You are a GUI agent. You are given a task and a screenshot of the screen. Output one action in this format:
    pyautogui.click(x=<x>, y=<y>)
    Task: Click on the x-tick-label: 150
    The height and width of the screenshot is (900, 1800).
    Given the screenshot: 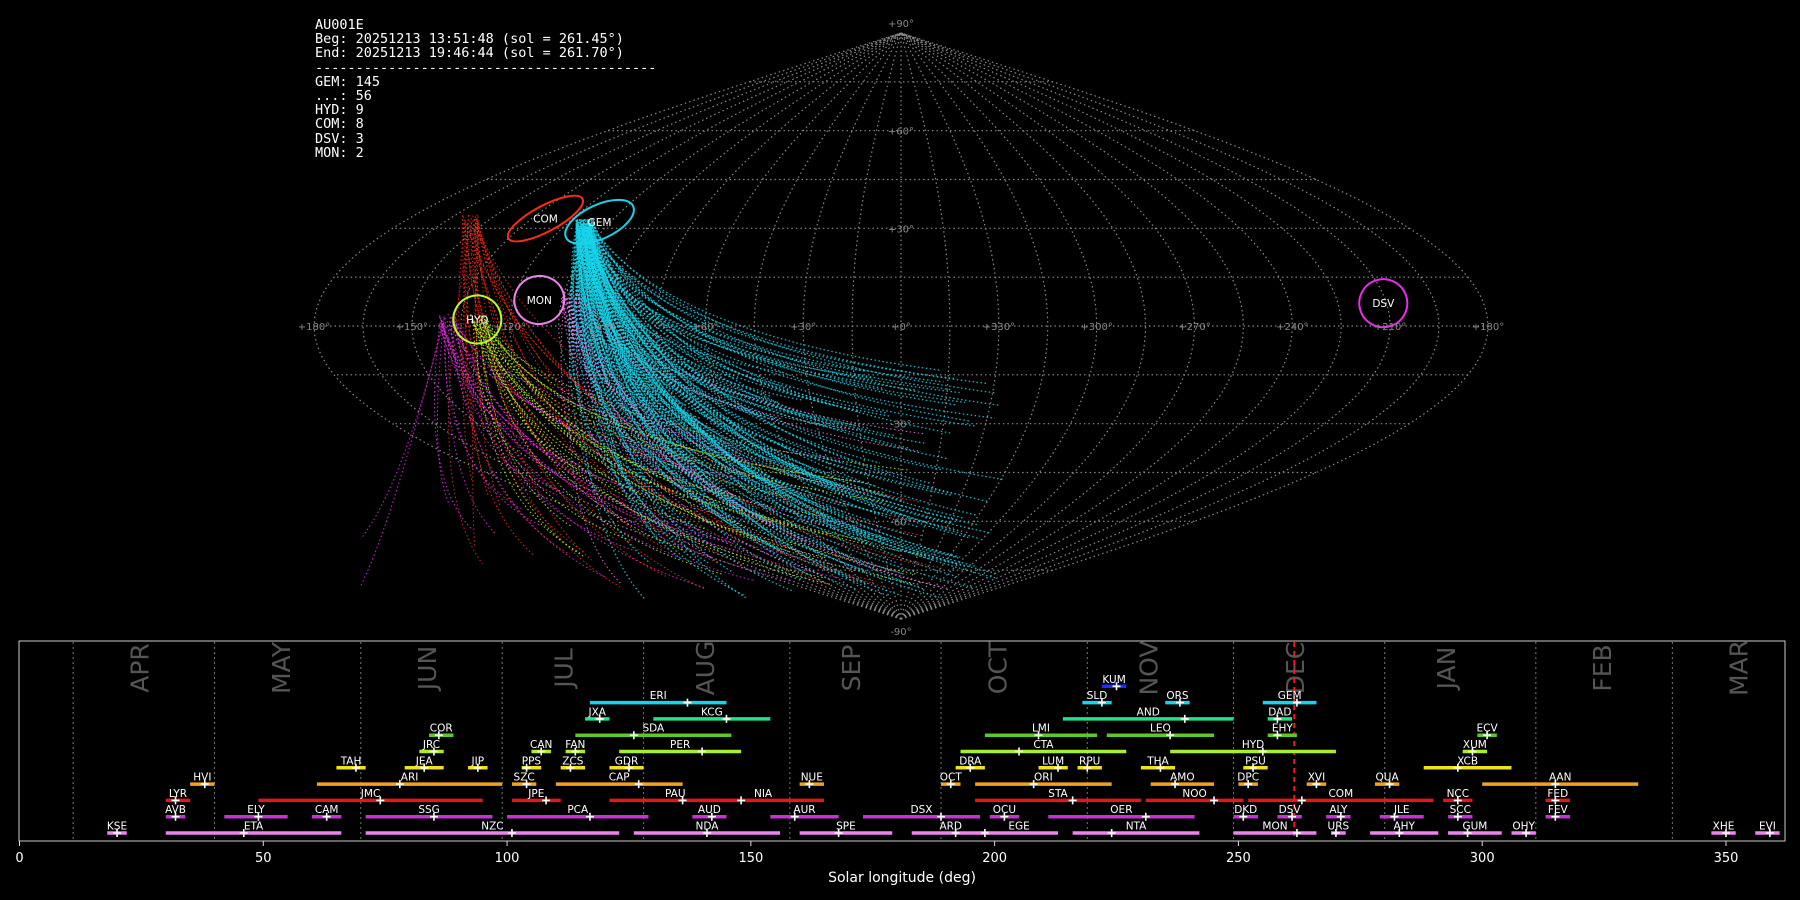 What is the action you would take?
    pyautogui.click(x=750, y=858)
    